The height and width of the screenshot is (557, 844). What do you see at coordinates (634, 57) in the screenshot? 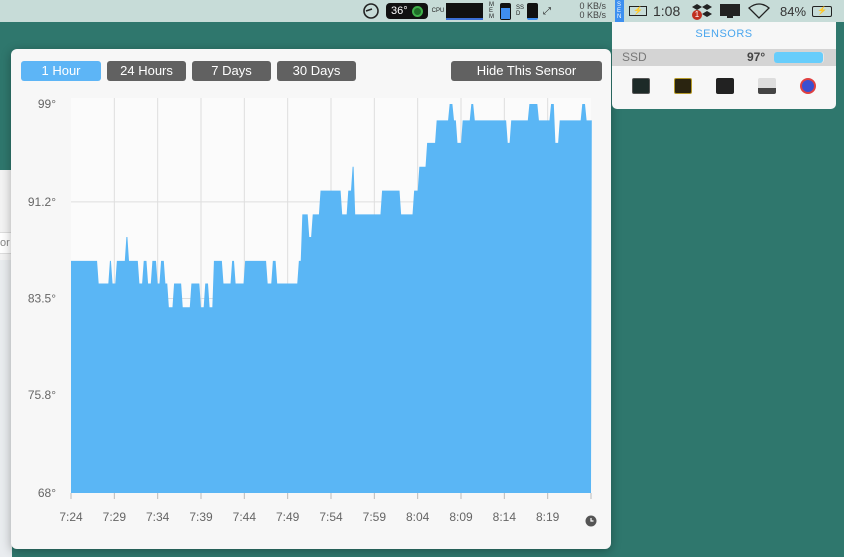
I see `sensor-name: SSD` at bounding box center [634, 57].